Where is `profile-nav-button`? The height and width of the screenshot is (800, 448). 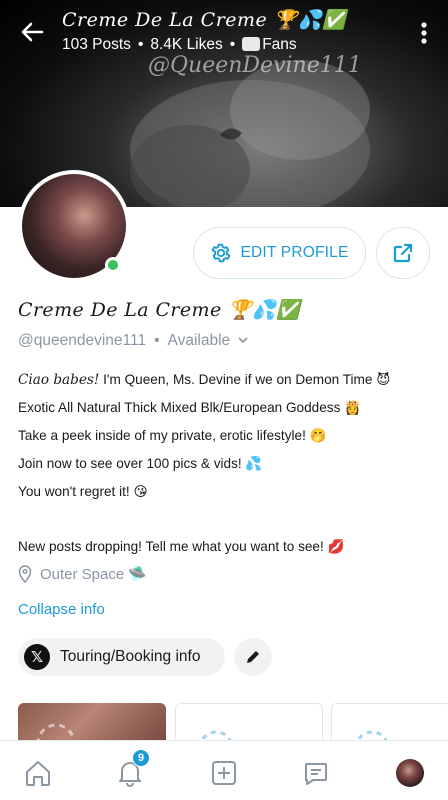 profile-nav-button is located at coordinates (410, 773).